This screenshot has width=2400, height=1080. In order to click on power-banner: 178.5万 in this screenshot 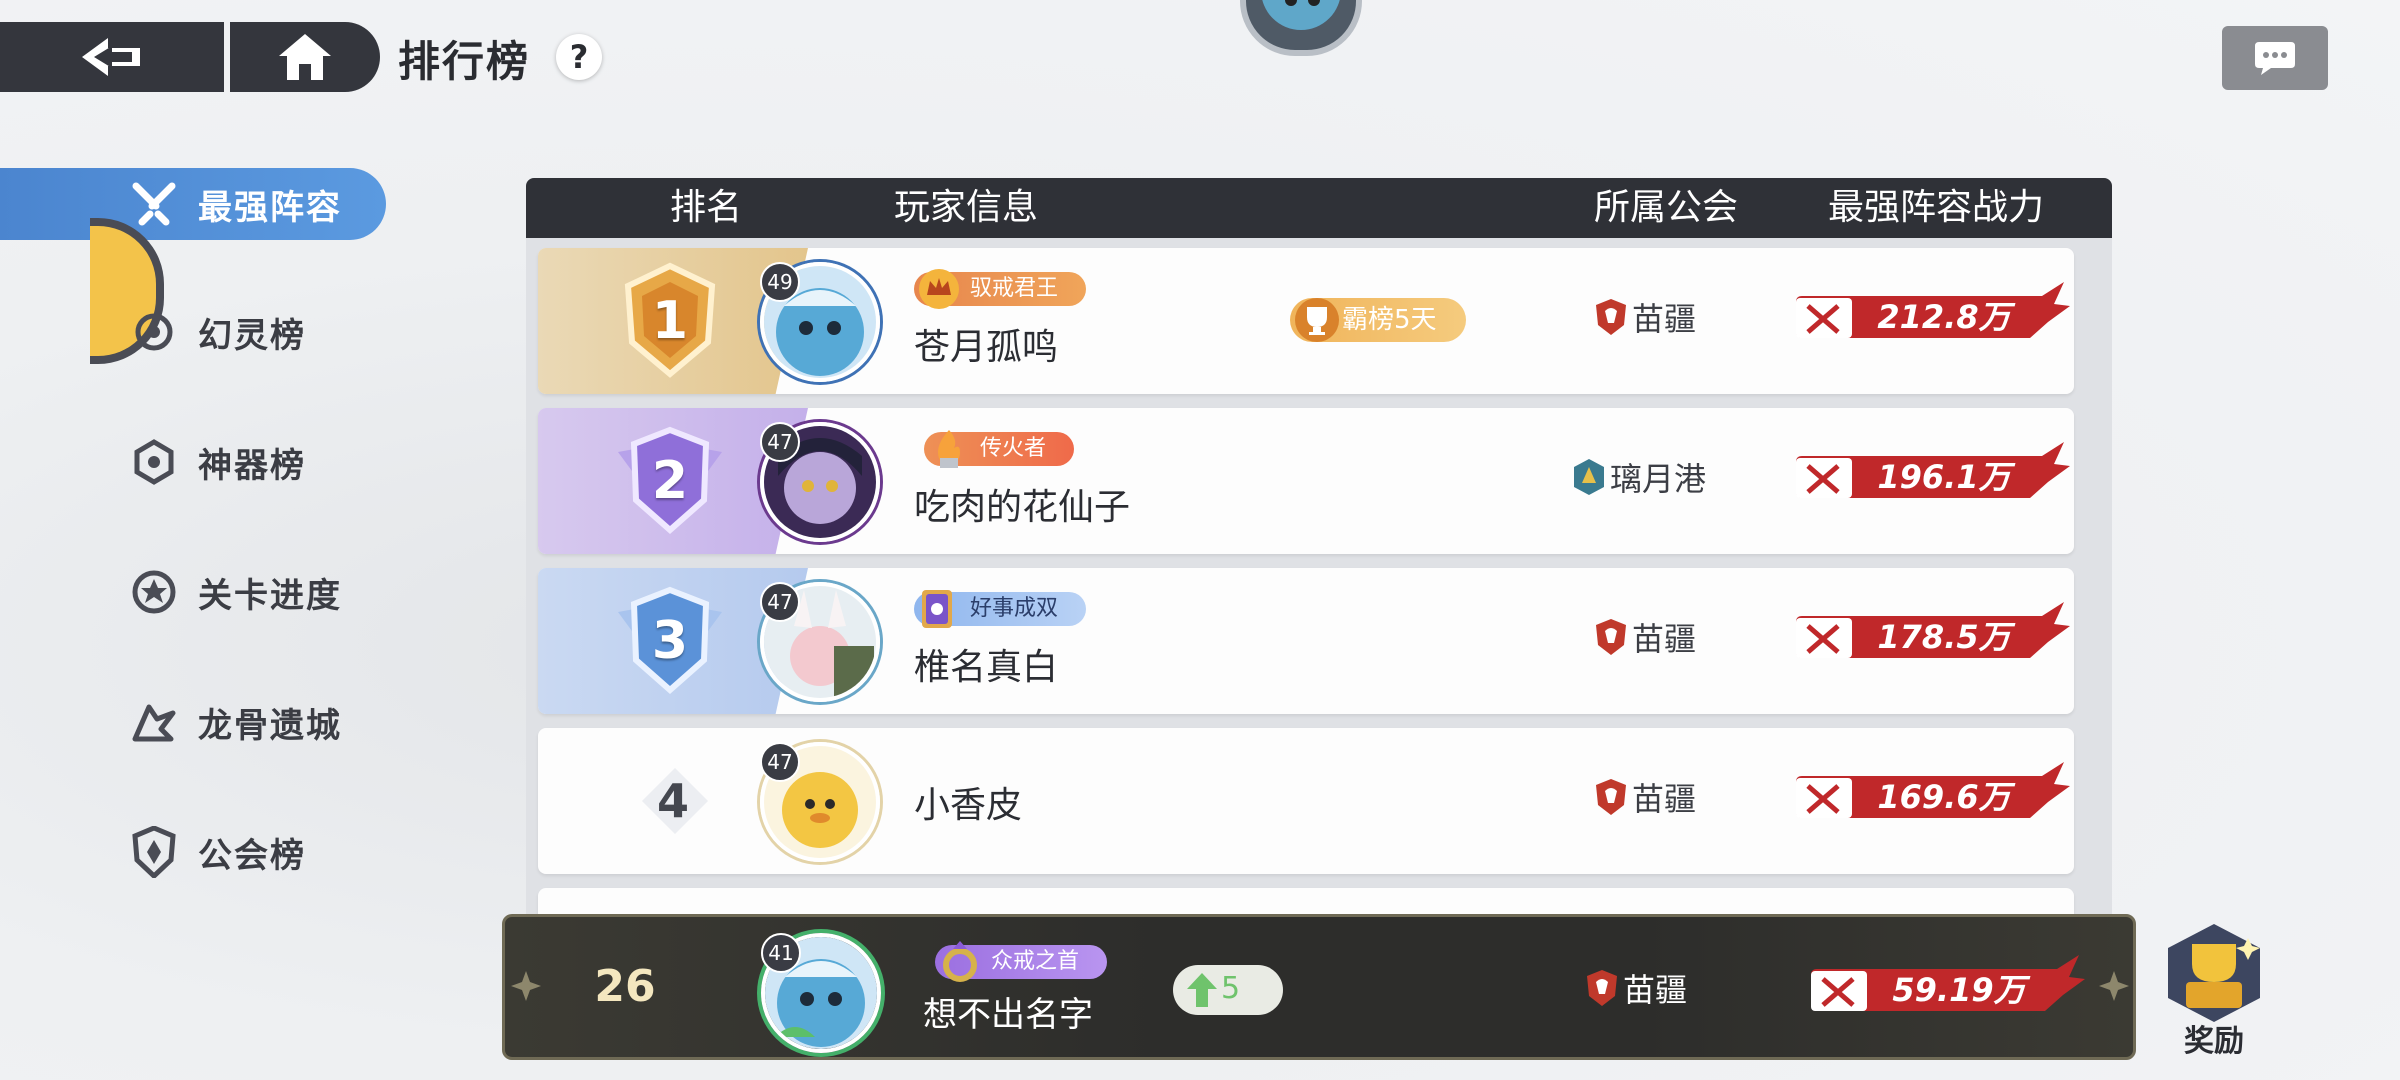, I will do `click(1931, 633)`.